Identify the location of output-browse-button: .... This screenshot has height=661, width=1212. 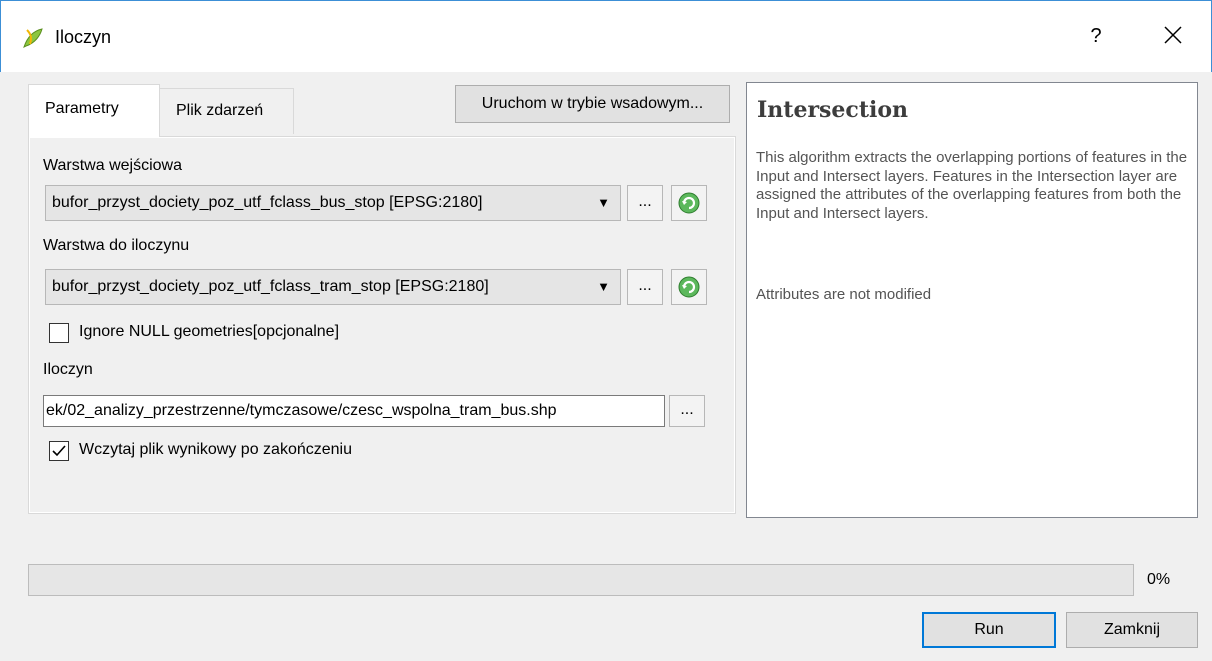
(687, 411).